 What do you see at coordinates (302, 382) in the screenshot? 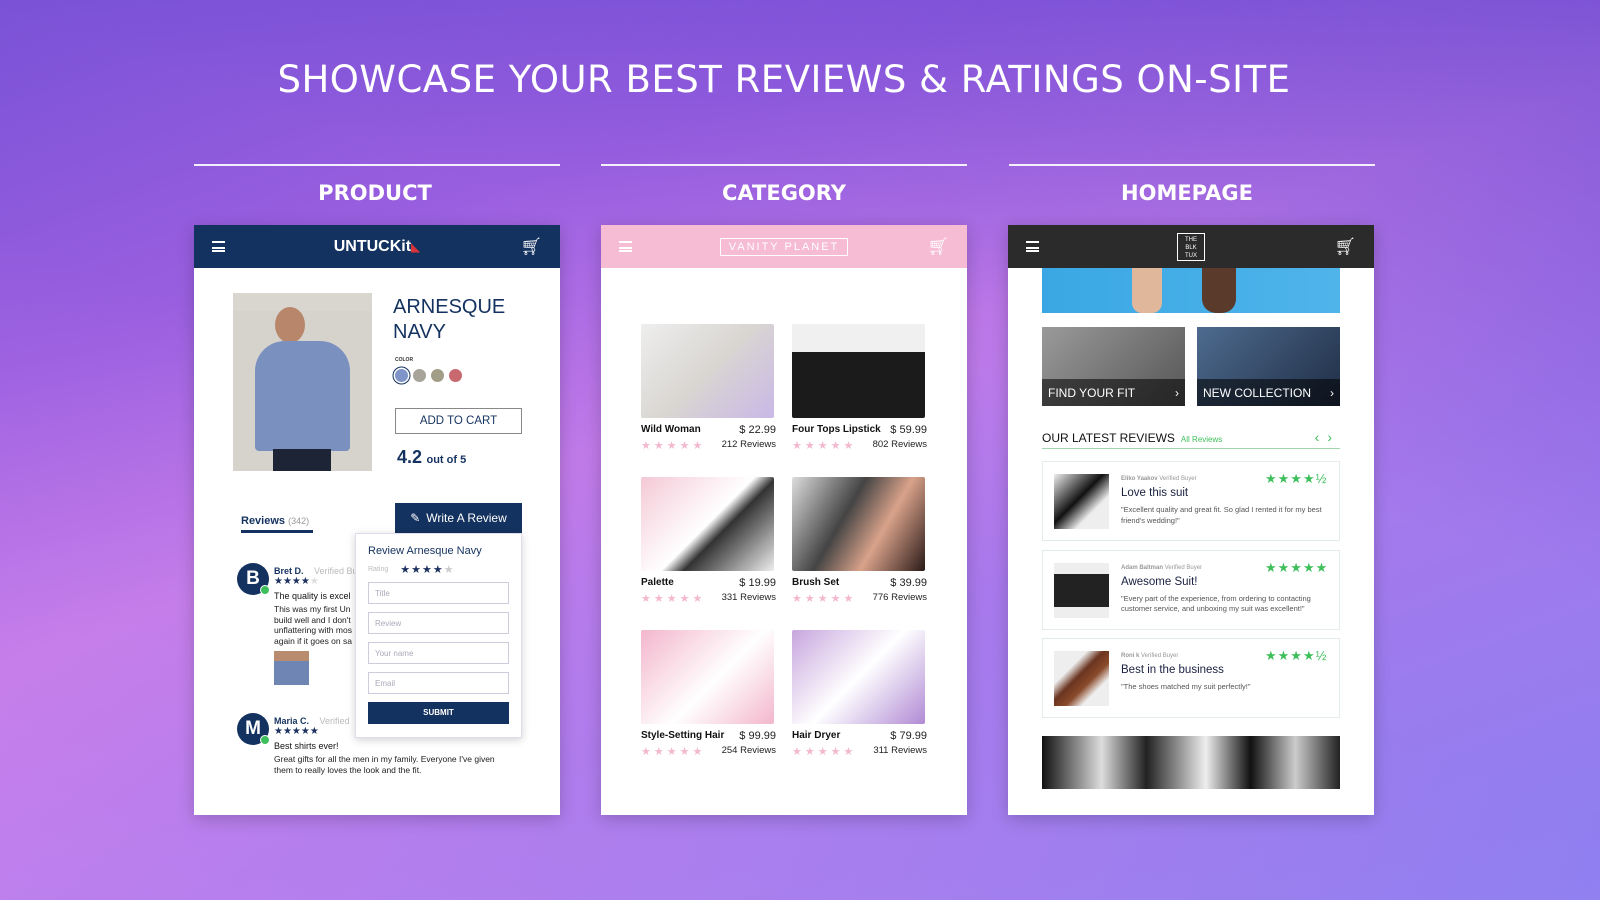
I see `product-image` at bounding box center [302, 382].